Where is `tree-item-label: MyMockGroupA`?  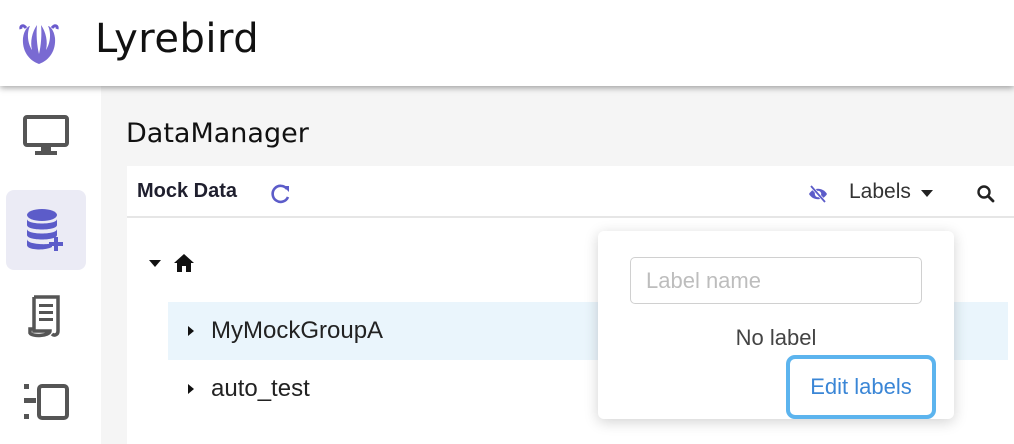 tree-item-label: MyMockGroupA is located at coordinates (297, 330).